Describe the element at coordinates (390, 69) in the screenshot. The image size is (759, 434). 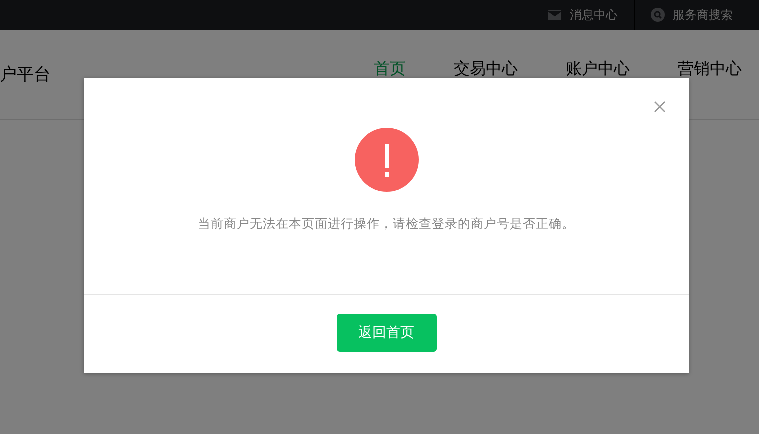
I see `nav-tab: 首页` at that location.